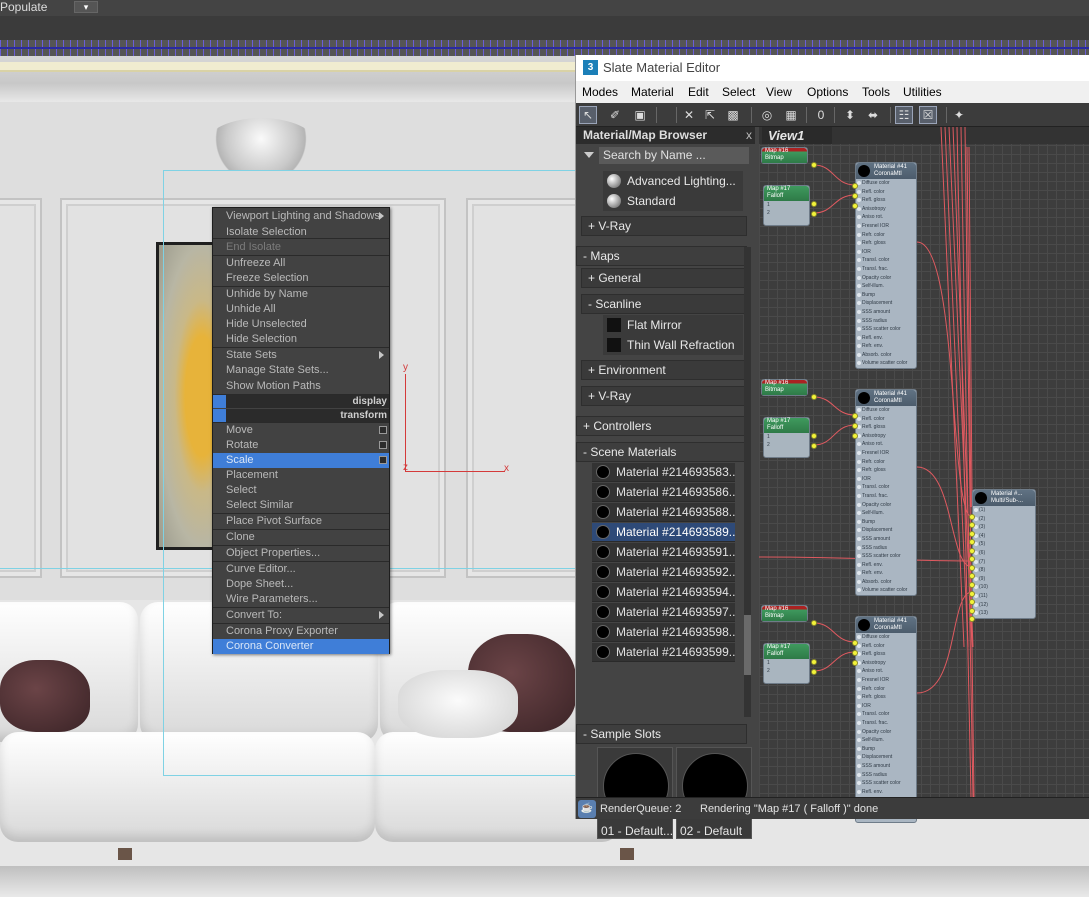 The height and width of the screenshot is (897, 1089). Describe the element at coordinates (301, 646) in the screenshot. I see `quad-menu-item: Corona Converter` at that location.